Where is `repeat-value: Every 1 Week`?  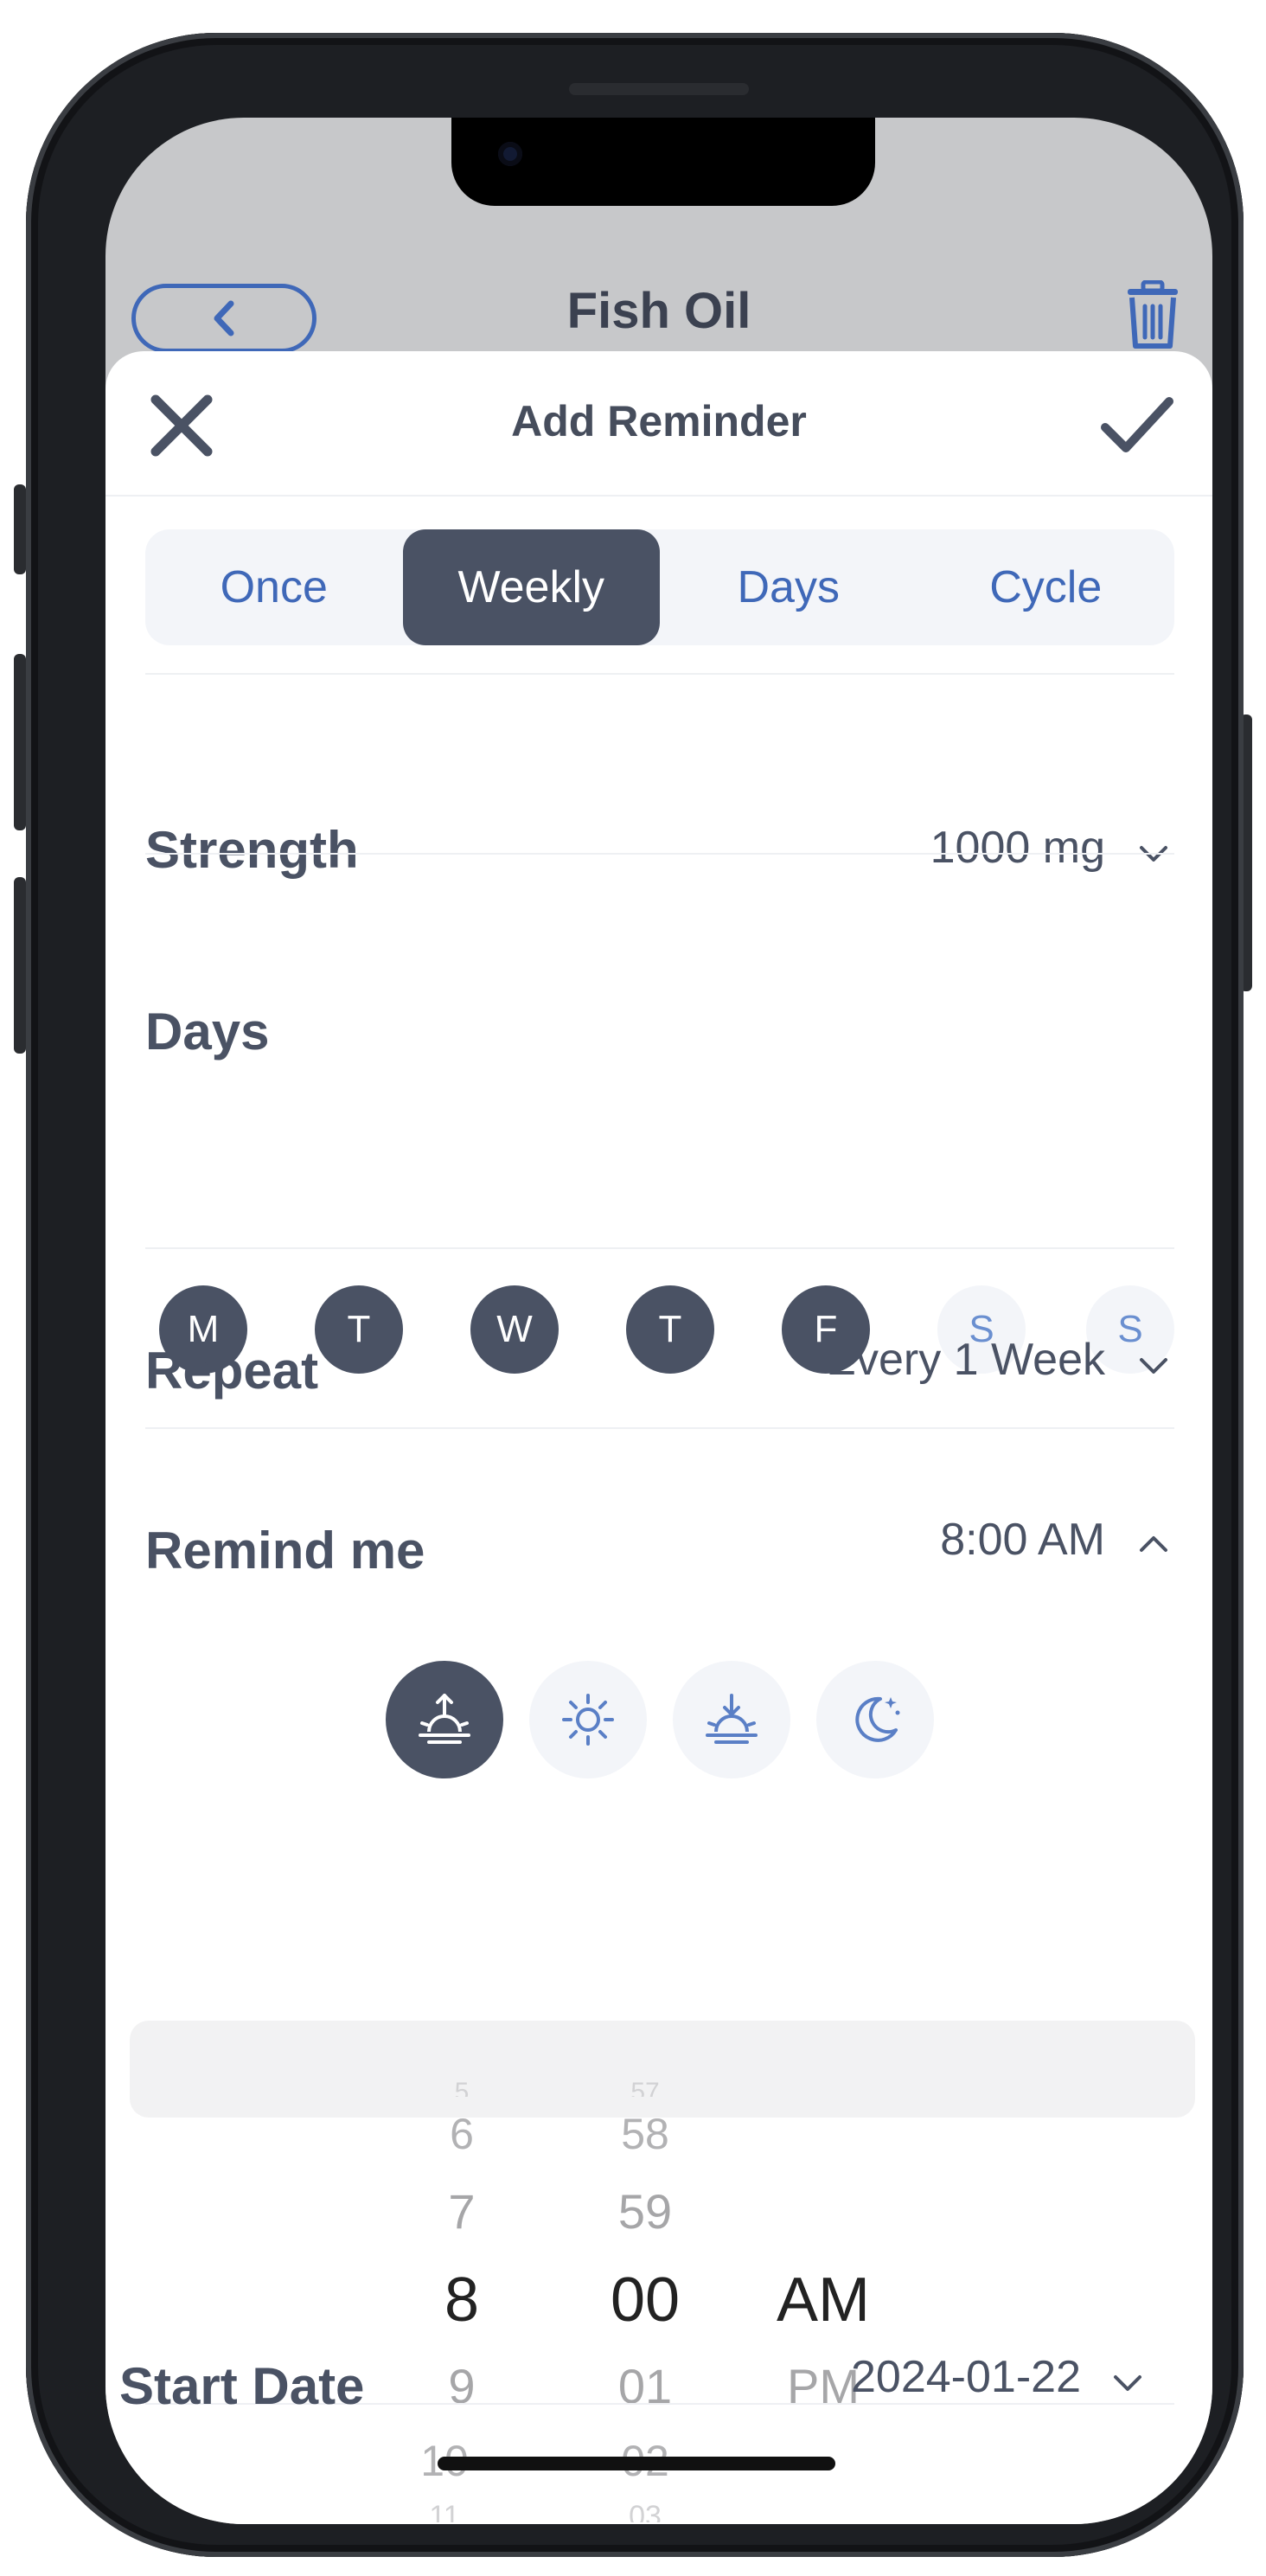
repeat-value: Every 1 Week is located at coordinates (966, 1360).